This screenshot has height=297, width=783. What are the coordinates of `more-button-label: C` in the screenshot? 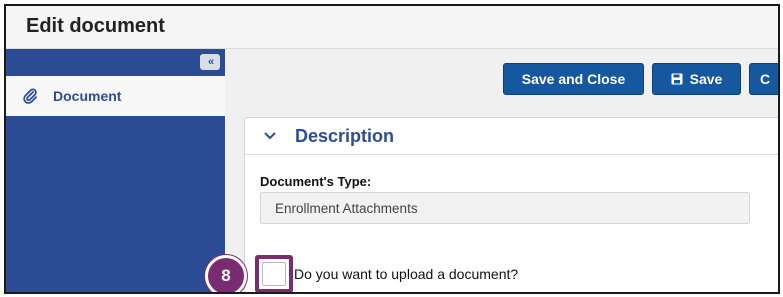 It's located at (765, 79).